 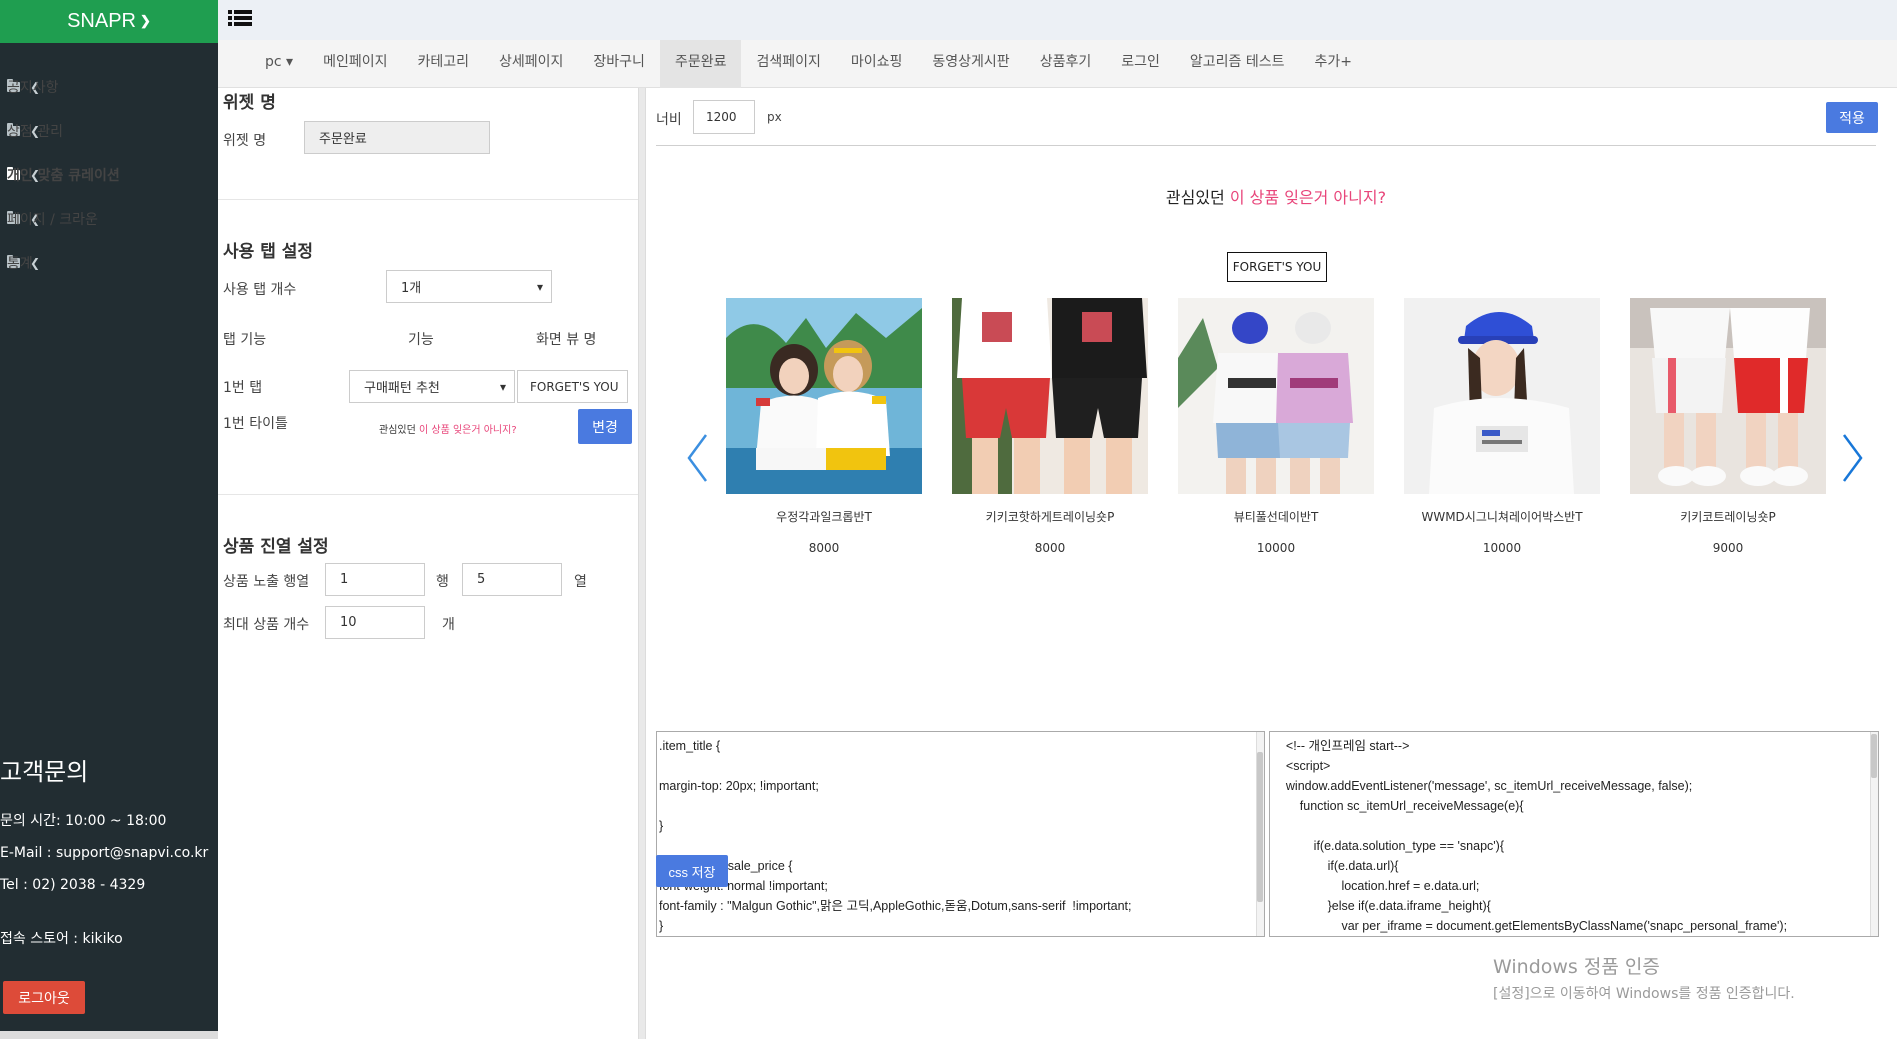 What do you see at coordinates (1728, 548) in the screenshot?
I see `product-price: 9000` at bounding box center [1728, 548].